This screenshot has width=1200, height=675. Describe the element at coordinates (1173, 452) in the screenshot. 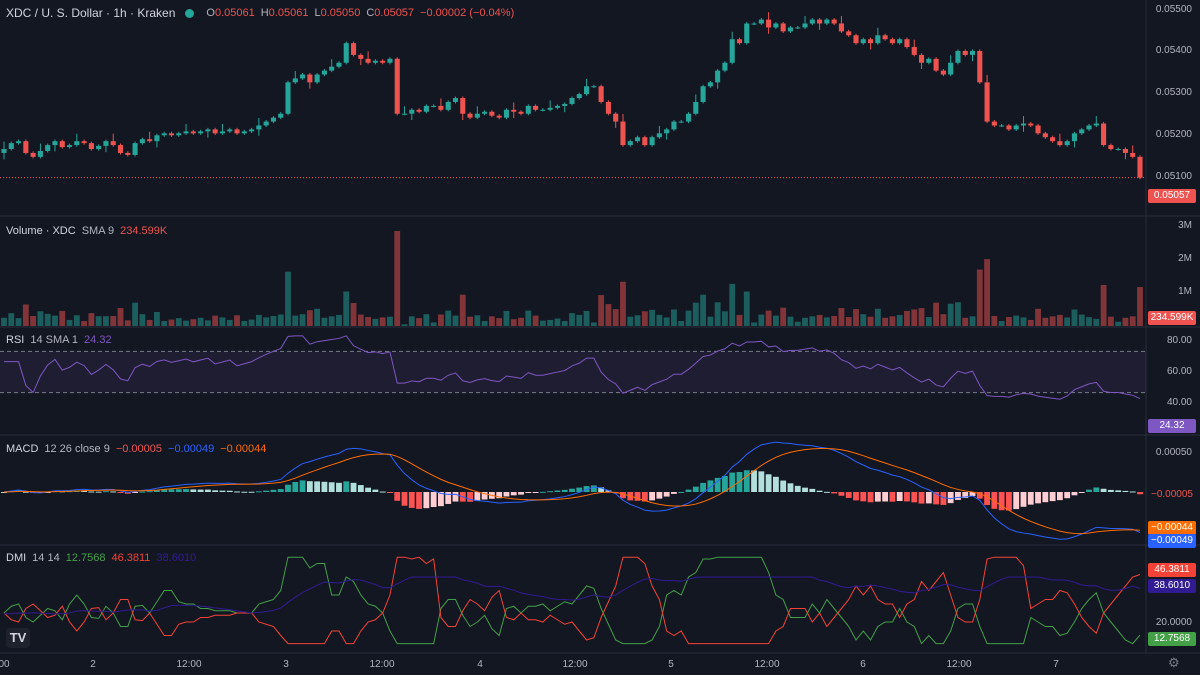

I see `macd-tick: 0.00050` at that location.